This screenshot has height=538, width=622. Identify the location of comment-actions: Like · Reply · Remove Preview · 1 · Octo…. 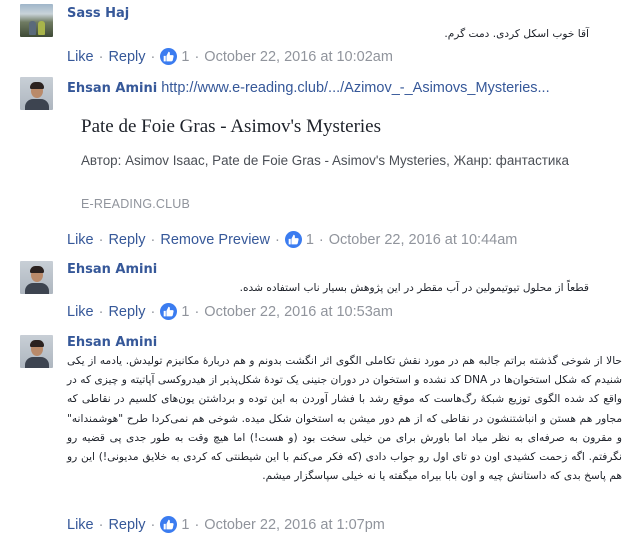
(292, 239).